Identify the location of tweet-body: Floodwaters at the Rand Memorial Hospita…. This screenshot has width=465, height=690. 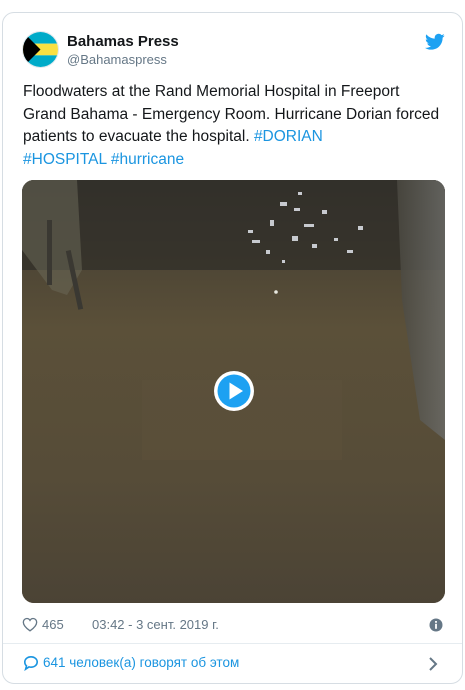
(231, 114).